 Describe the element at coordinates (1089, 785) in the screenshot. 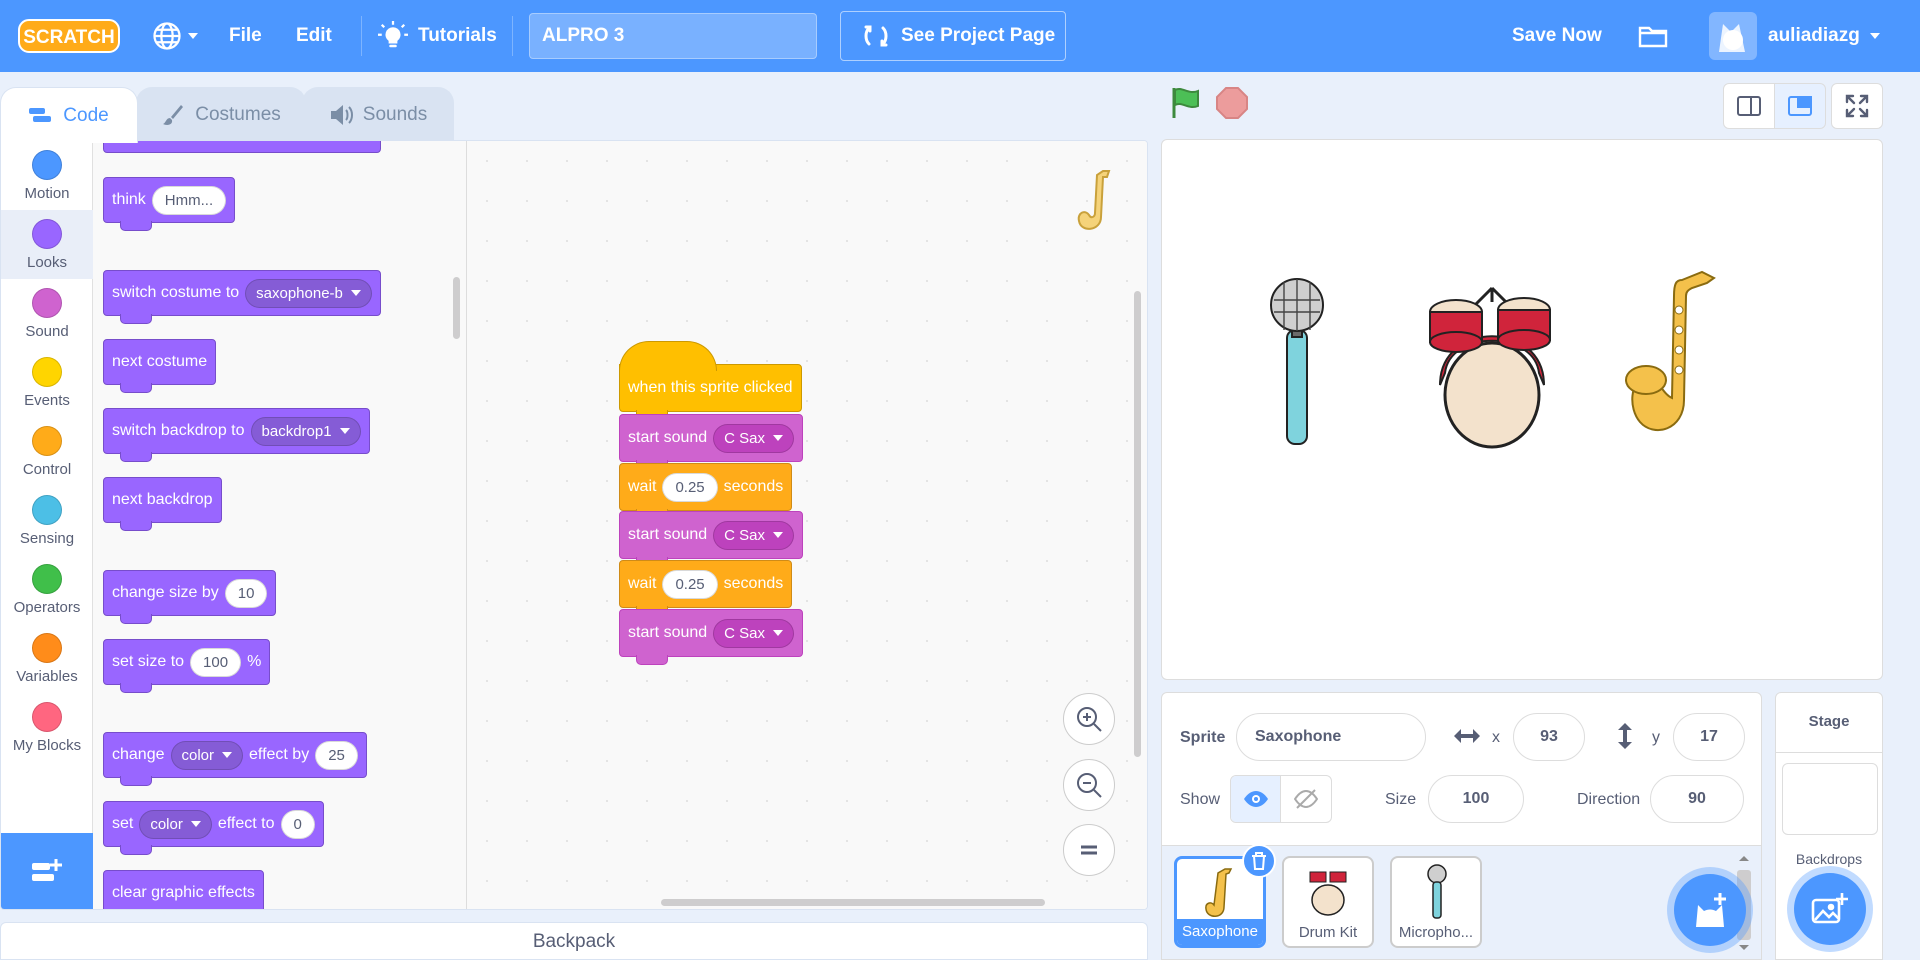

I see `zoom-out-button` at that location.